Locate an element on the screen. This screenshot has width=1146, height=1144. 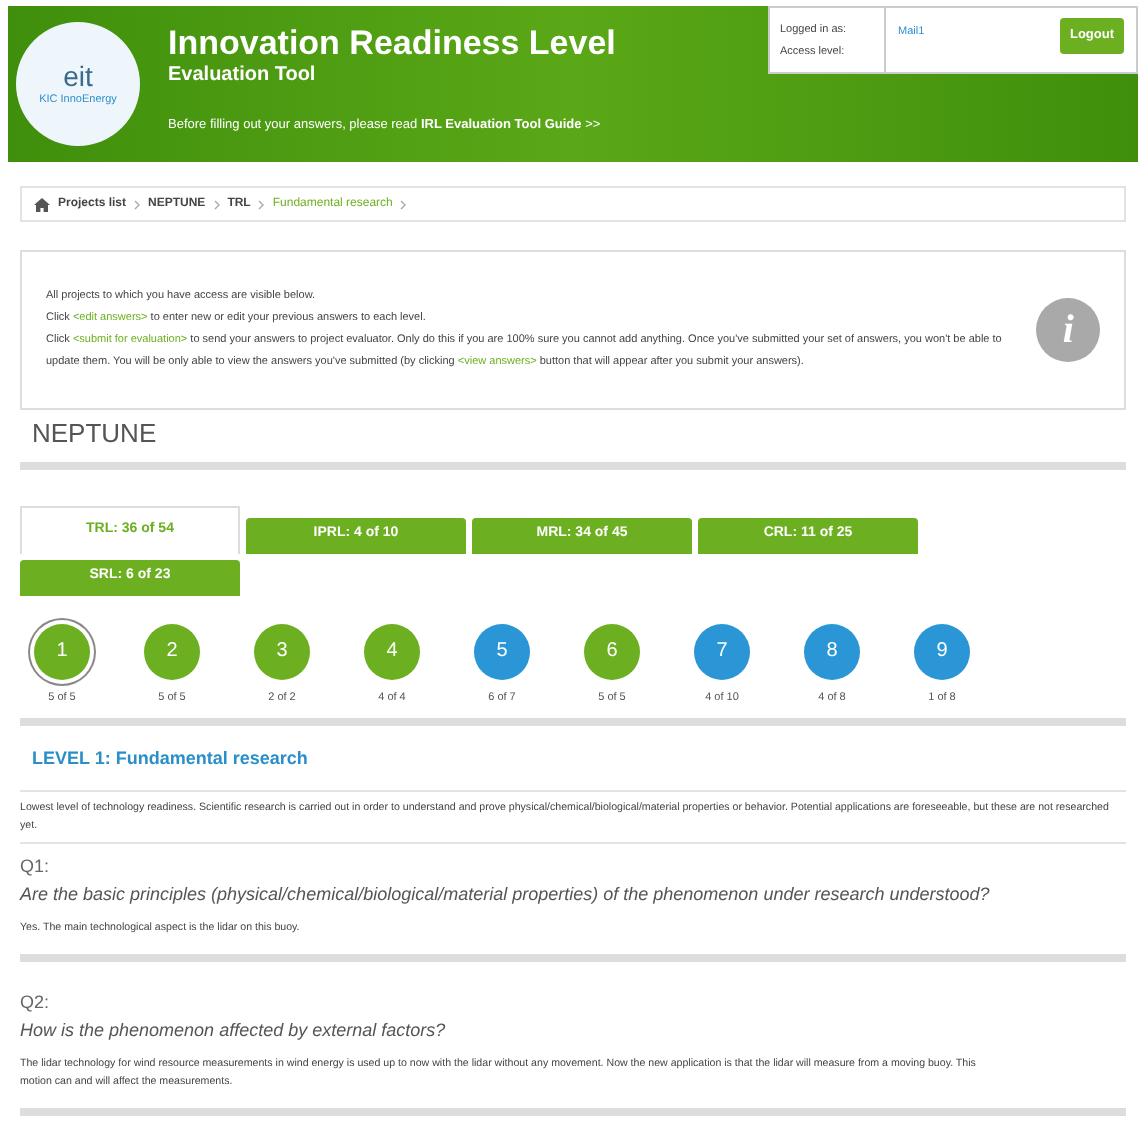
app-title: Innovation Readiness Level is located at coordinates (392, 43).